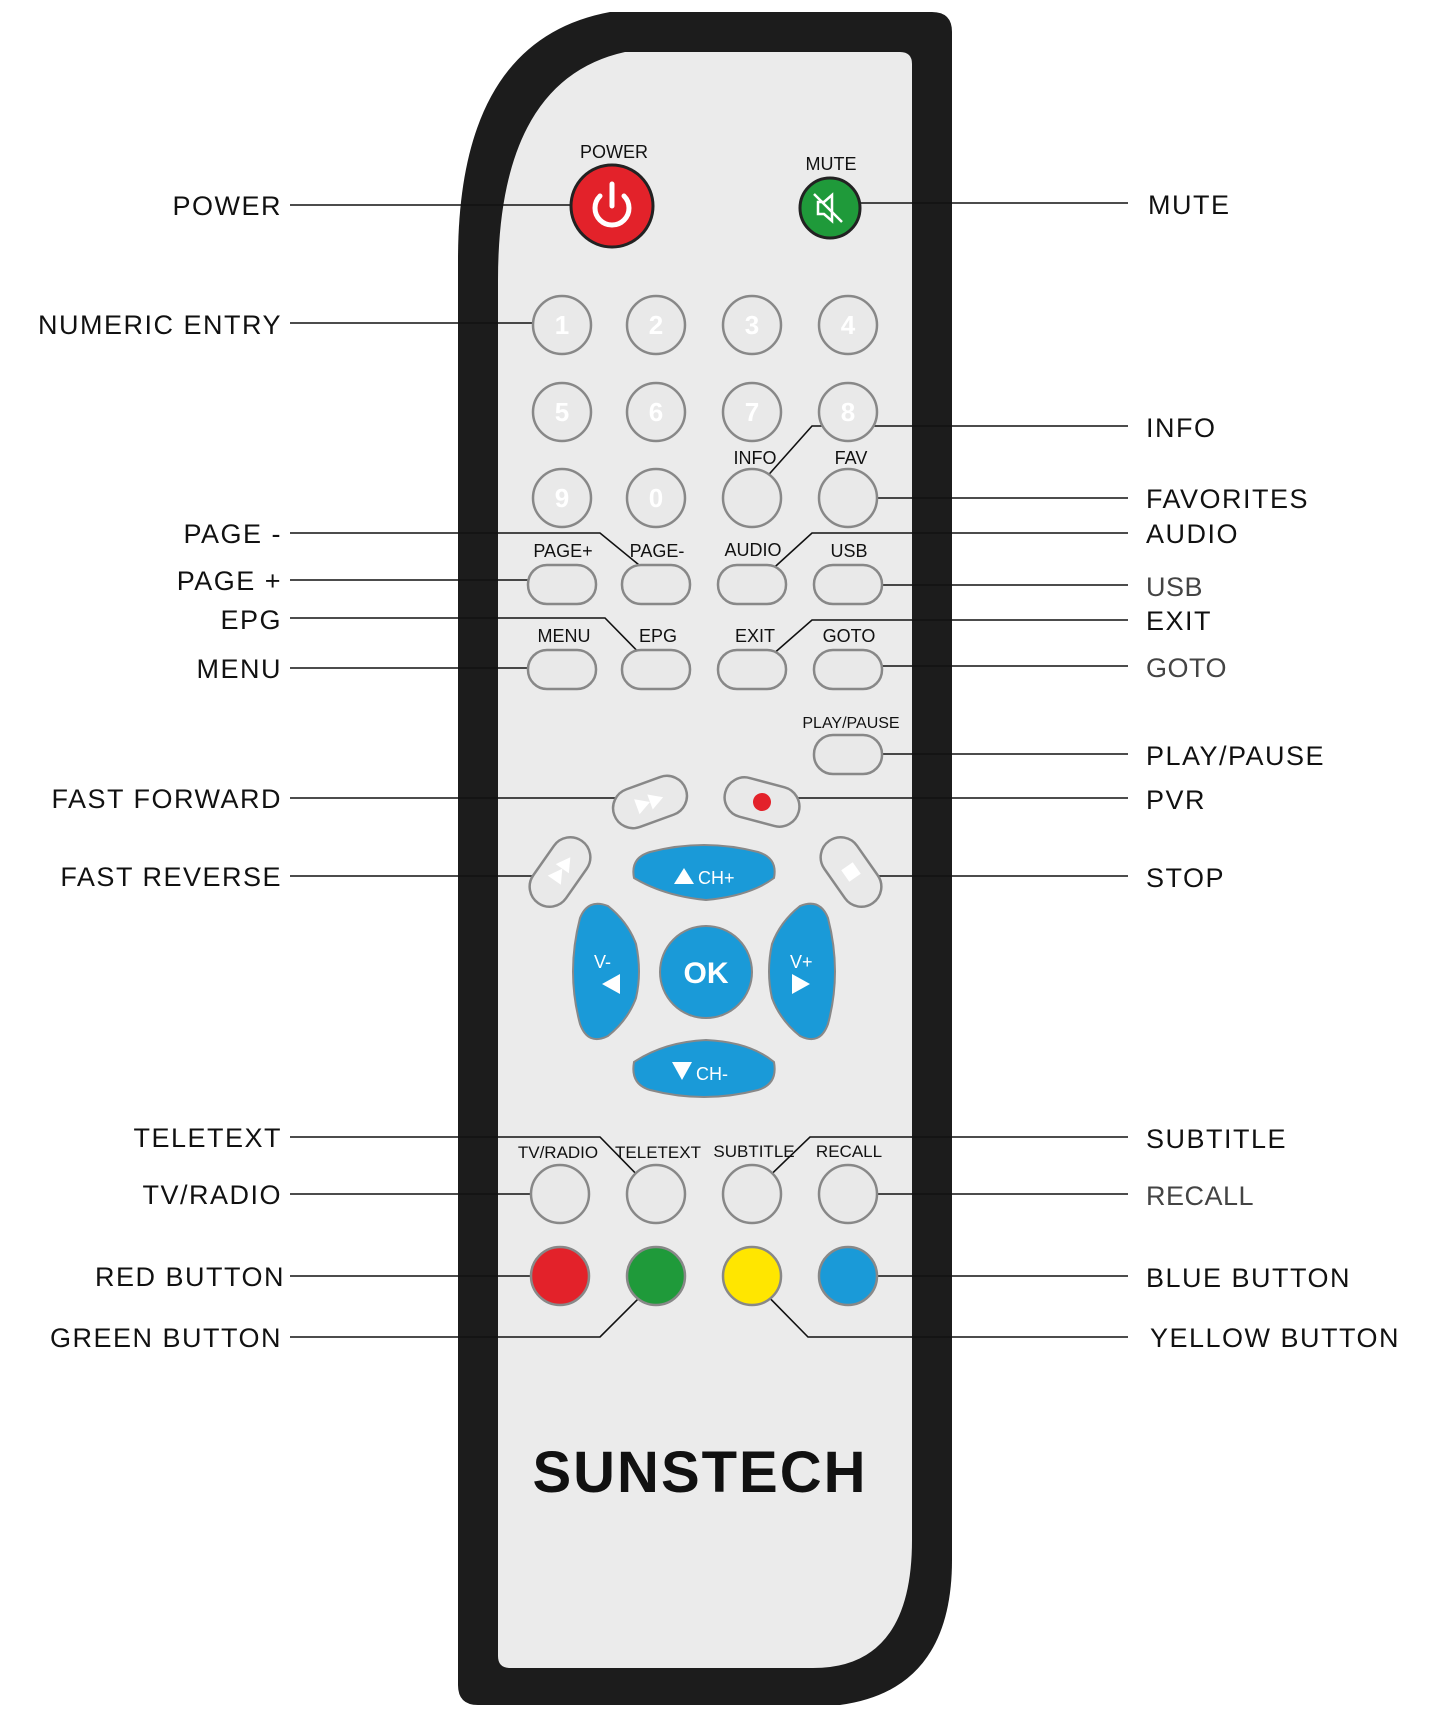  What do you see at coordinates (755, 458) in the screenshot?
I see `info-button-label: INFO` at bounding box center [755, 458].